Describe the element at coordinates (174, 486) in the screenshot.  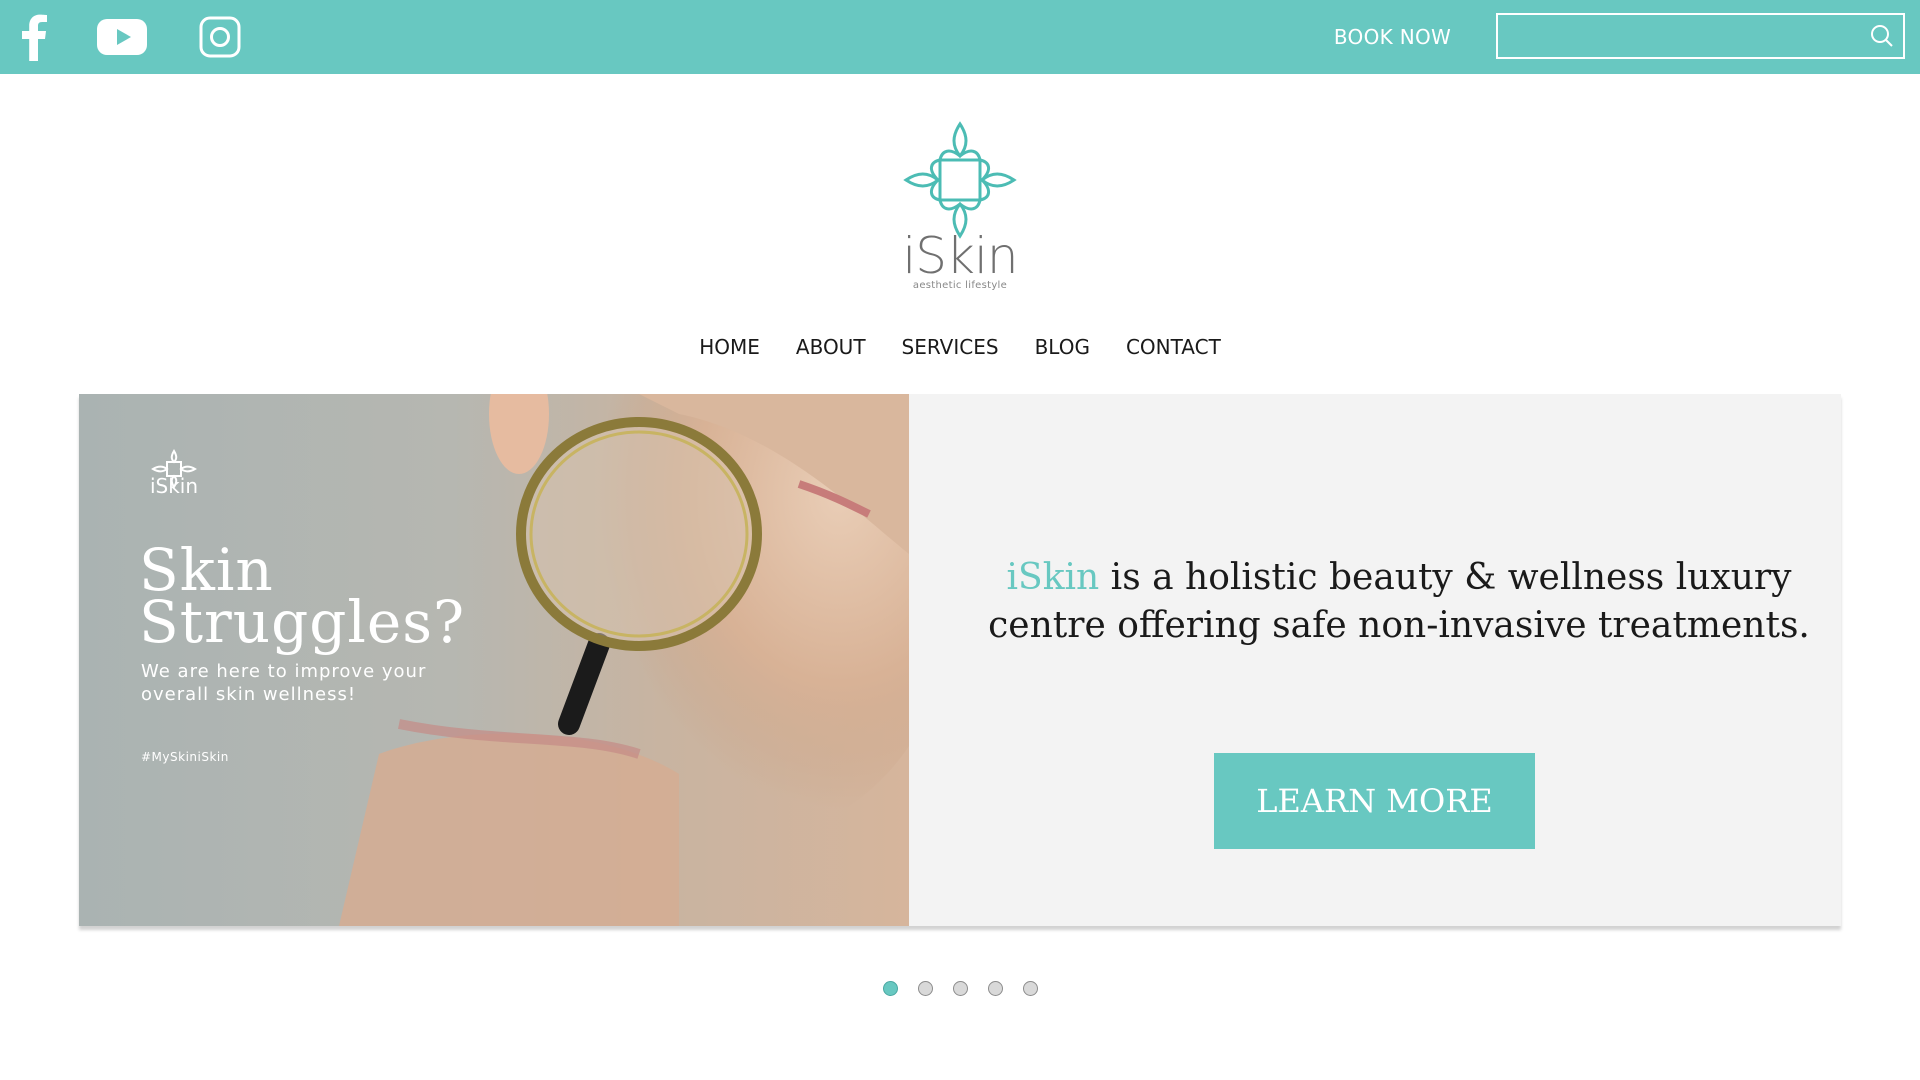
I see `mini-logo-wordmark: iSkin` at that location.